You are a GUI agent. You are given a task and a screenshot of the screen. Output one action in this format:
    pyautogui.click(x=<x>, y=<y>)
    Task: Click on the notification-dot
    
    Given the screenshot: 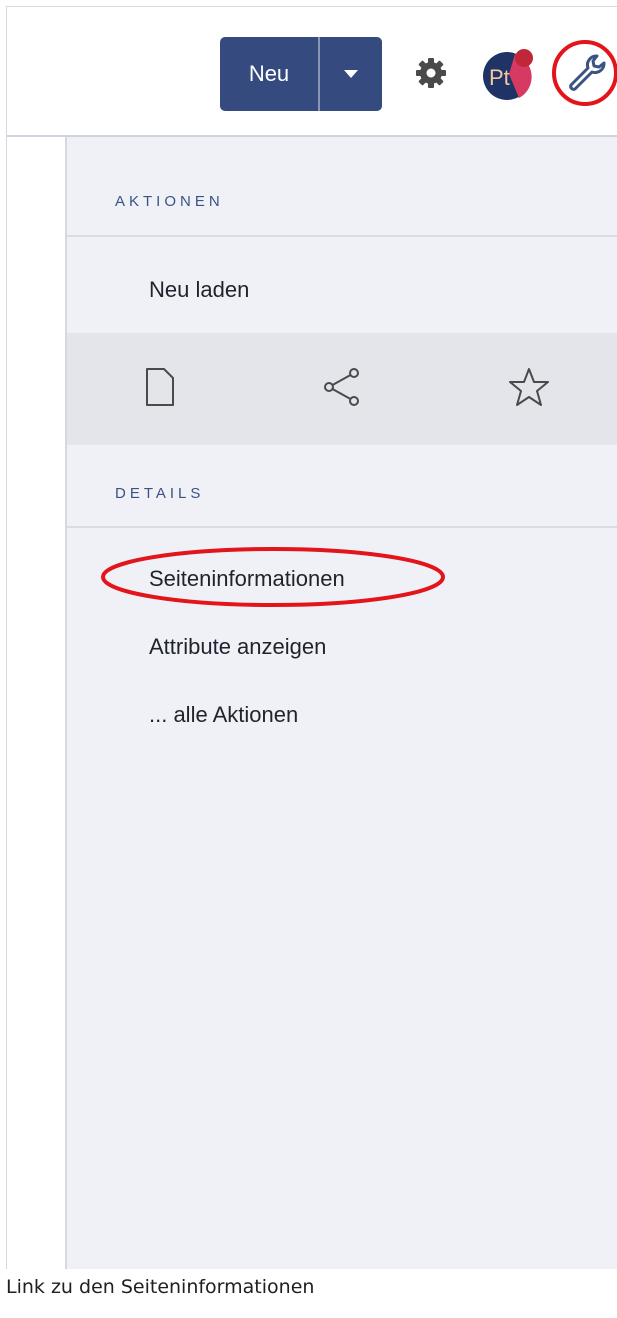 What is the action you would take?
    pyautogui.click(x=524, y=58)
    